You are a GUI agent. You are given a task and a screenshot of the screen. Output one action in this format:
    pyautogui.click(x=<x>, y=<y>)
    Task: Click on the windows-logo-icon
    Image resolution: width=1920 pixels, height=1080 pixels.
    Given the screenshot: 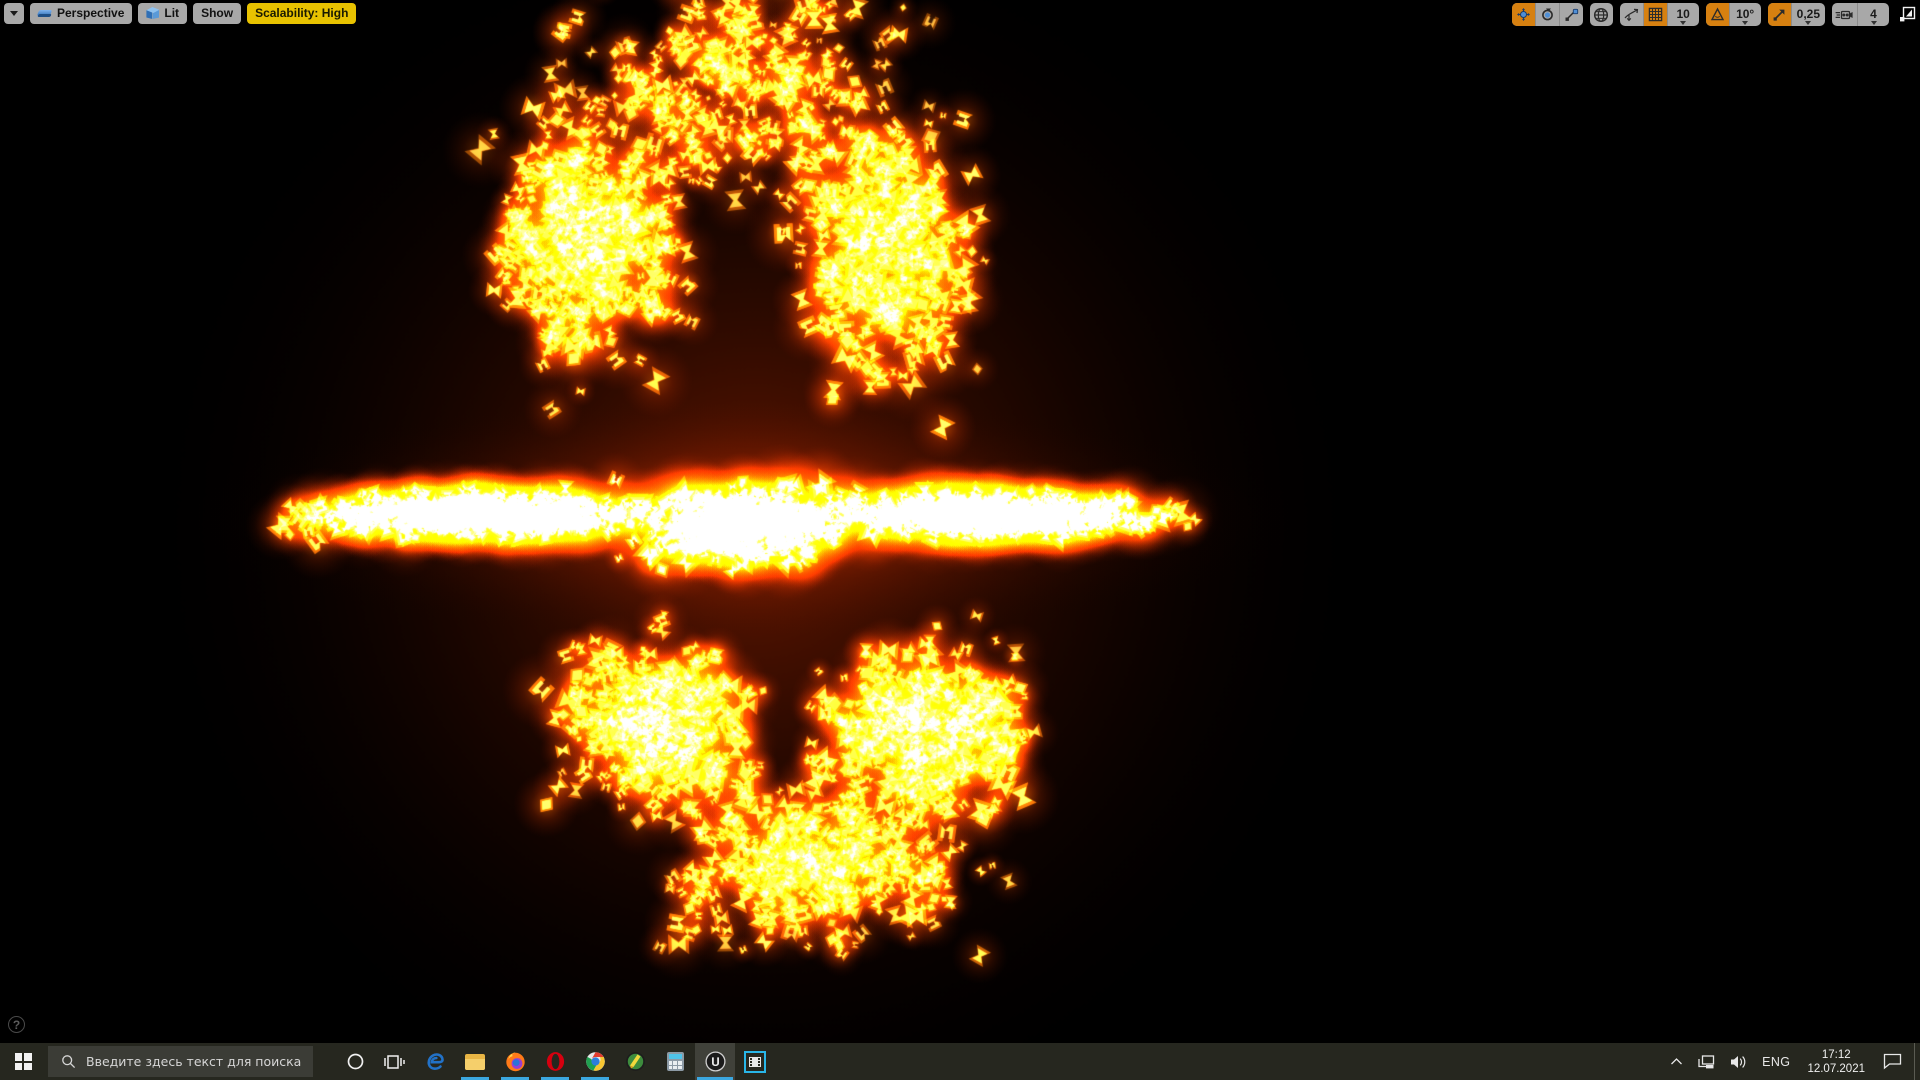 What is the action you would take?
    pyautogui.click(x=23, y=1061)
    